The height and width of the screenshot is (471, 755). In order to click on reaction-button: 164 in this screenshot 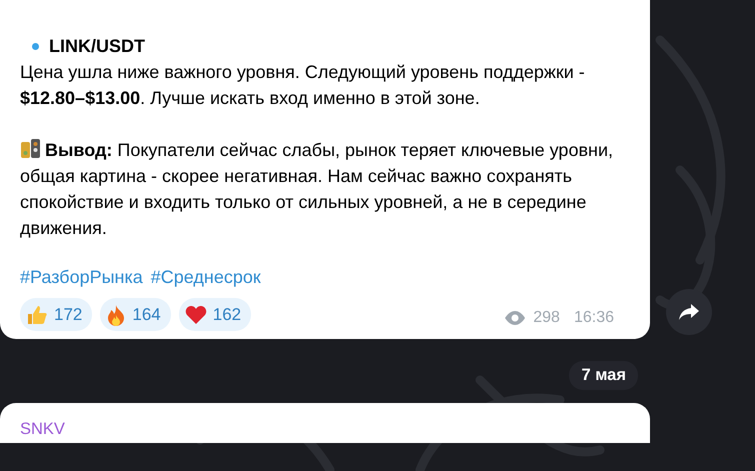, I will do `click(135, 314)`.